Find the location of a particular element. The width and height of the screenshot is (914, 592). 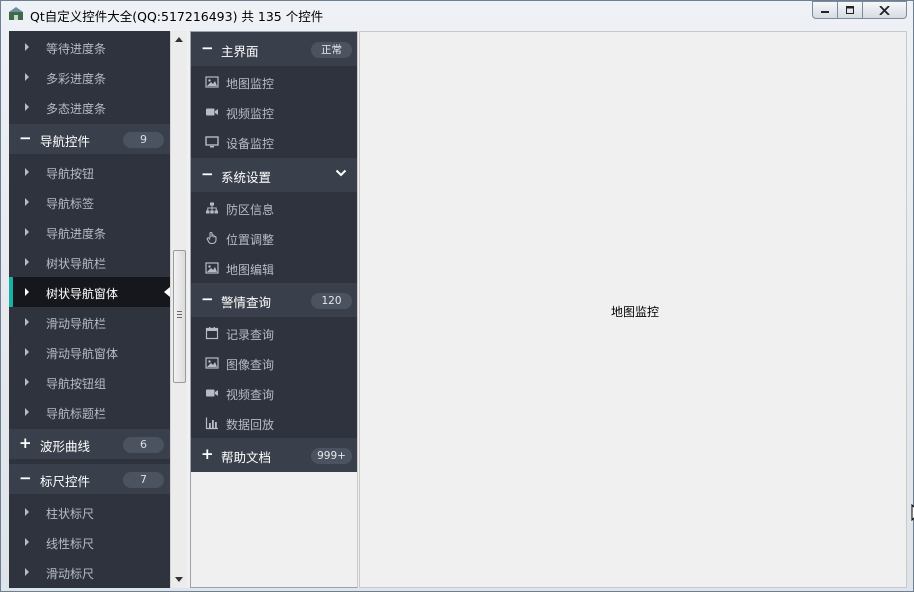

minimize-icon is located at coordinates (825, 12).